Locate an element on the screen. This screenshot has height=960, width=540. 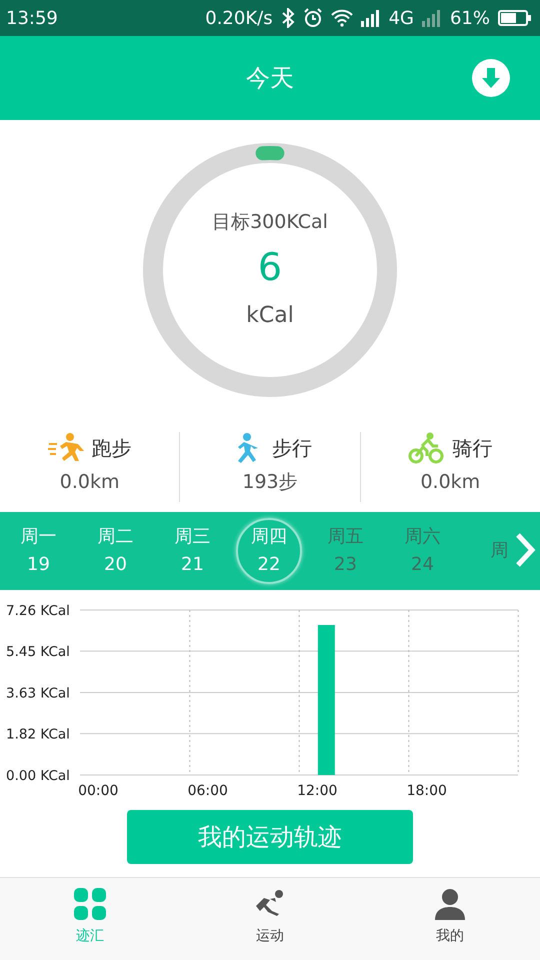
day-tab: 周四 22 is located at coordinates (269, 551).